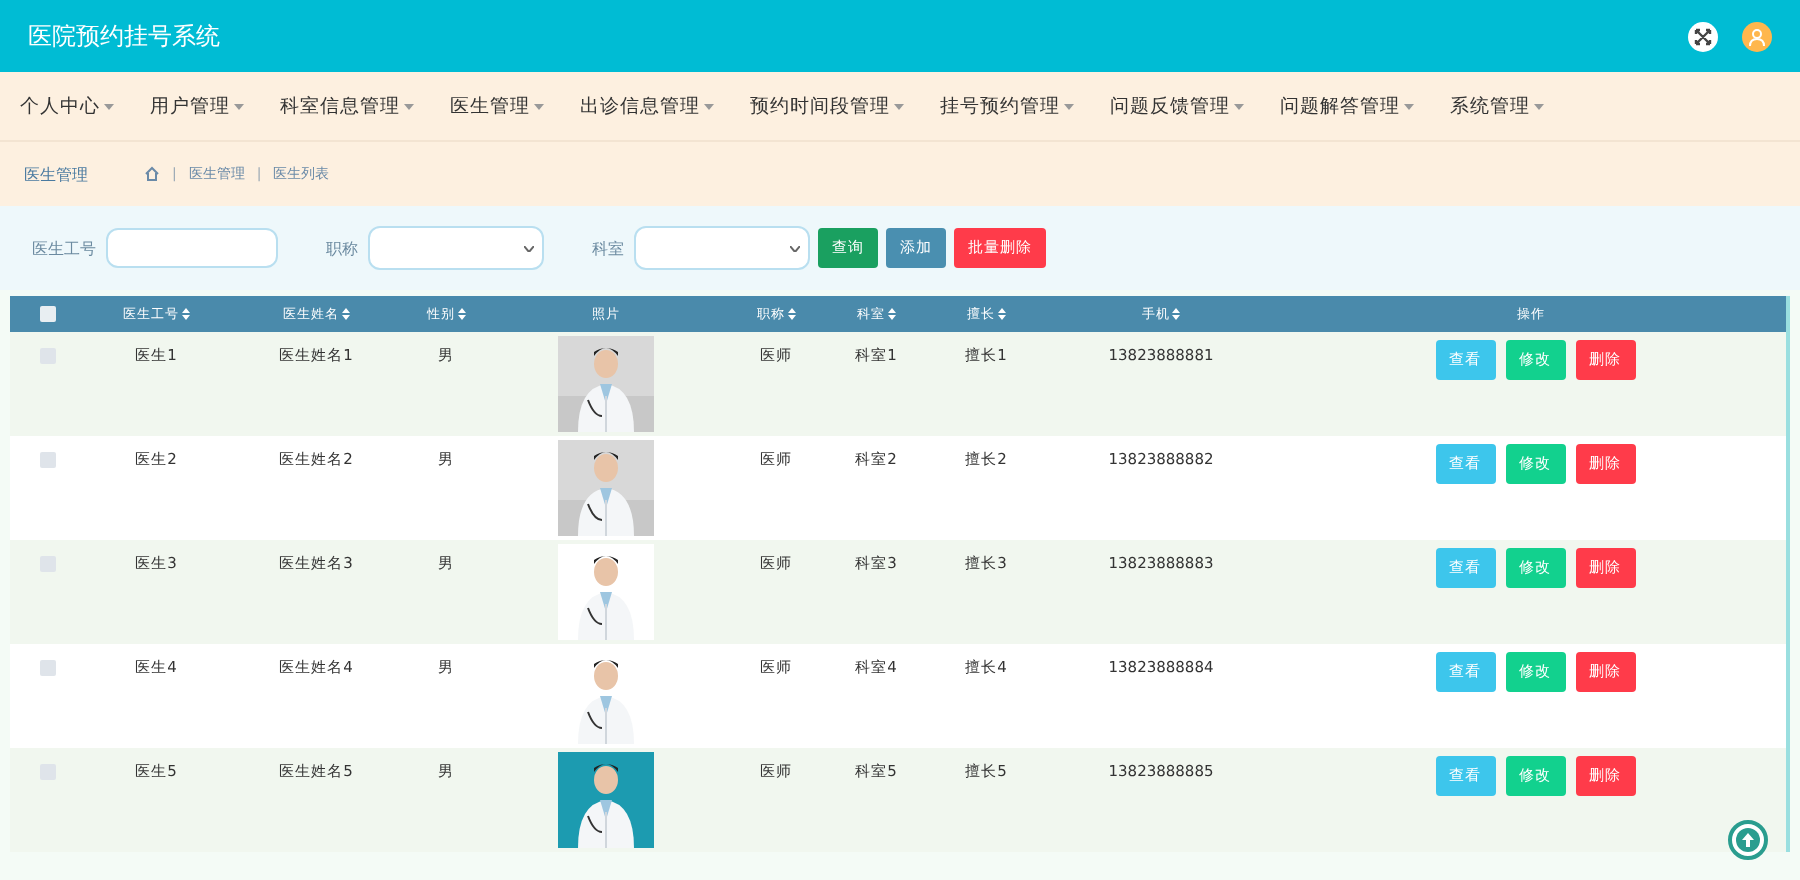  I want to click on nav-menu-item: 问题反馈管理, so click(1177, 106).